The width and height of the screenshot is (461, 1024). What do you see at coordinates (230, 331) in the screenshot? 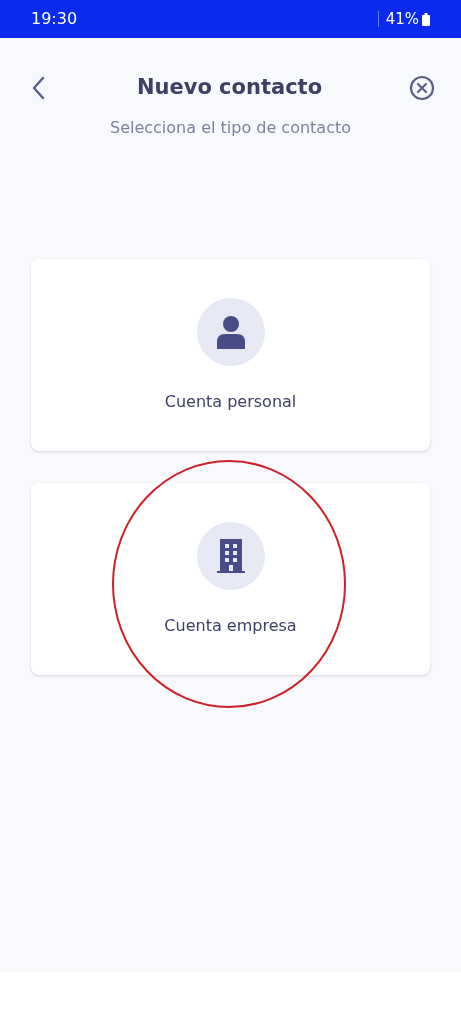
I see `person-icon` at bounding box center [230, 331].